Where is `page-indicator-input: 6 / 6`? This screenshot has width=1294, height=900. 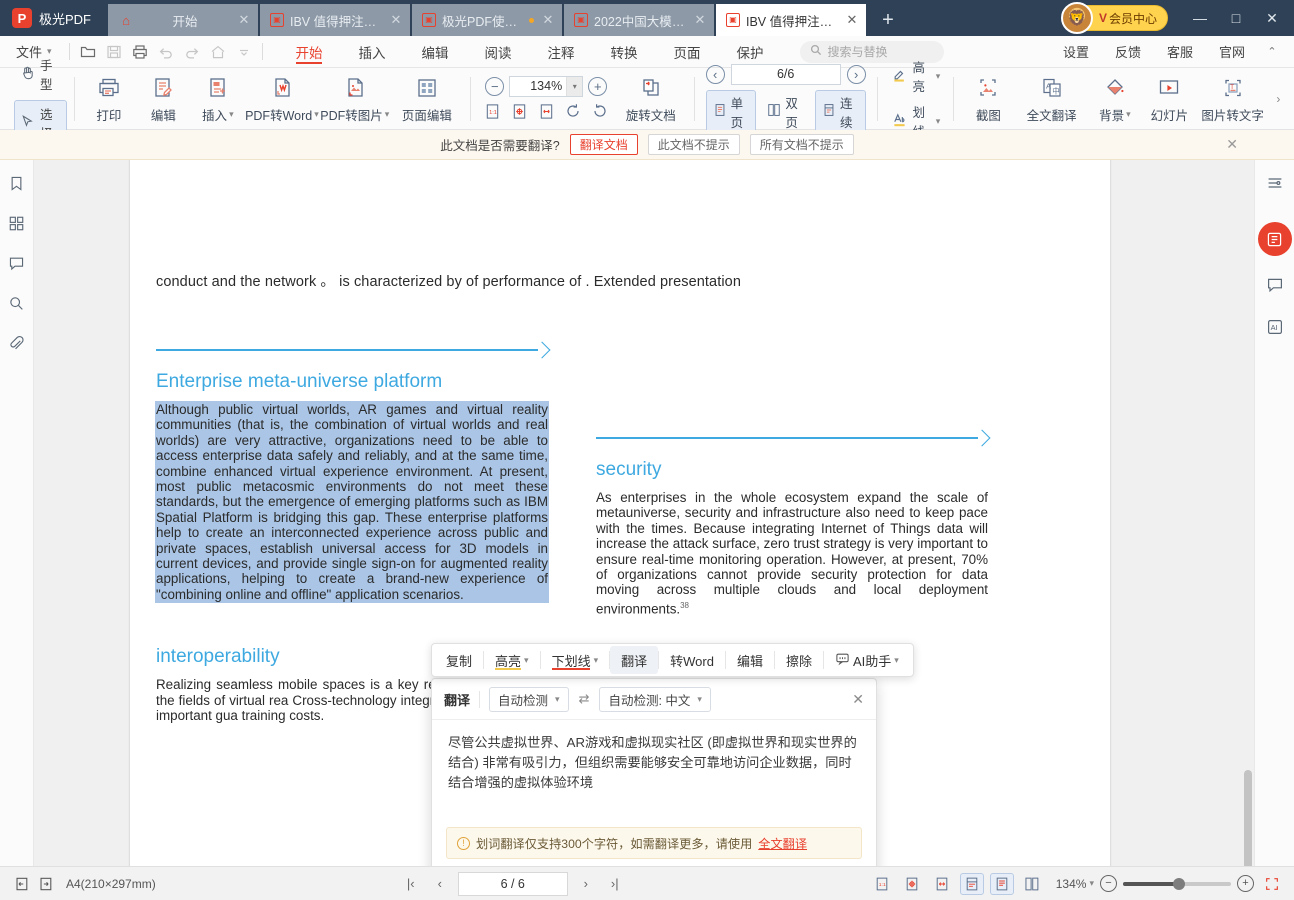 page-indicator-input: 6 / 6 is located at coordinates (512, 883).